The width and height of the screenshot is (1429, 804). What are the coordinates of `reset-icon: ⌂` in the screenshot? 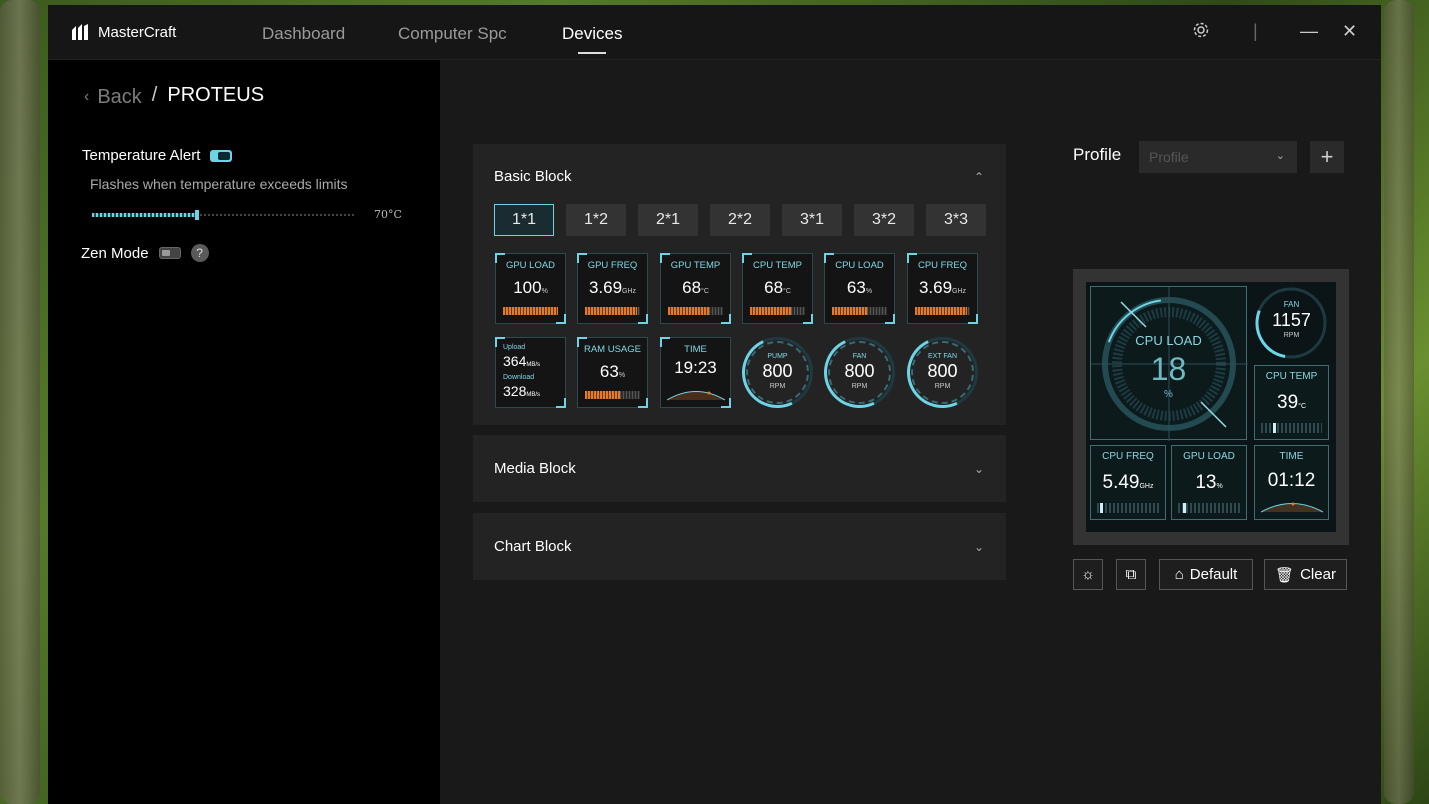 It's located at (1179, 574).